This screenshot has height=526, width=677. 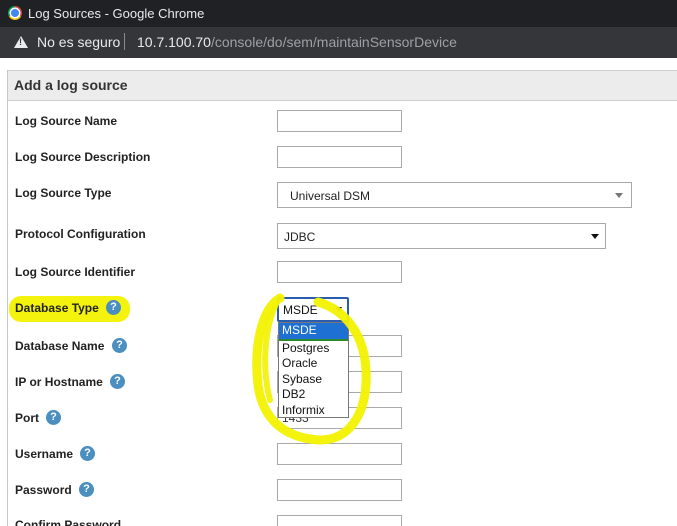 I want to click on dropdown-option: MSDE, so click(x=313, y=332).